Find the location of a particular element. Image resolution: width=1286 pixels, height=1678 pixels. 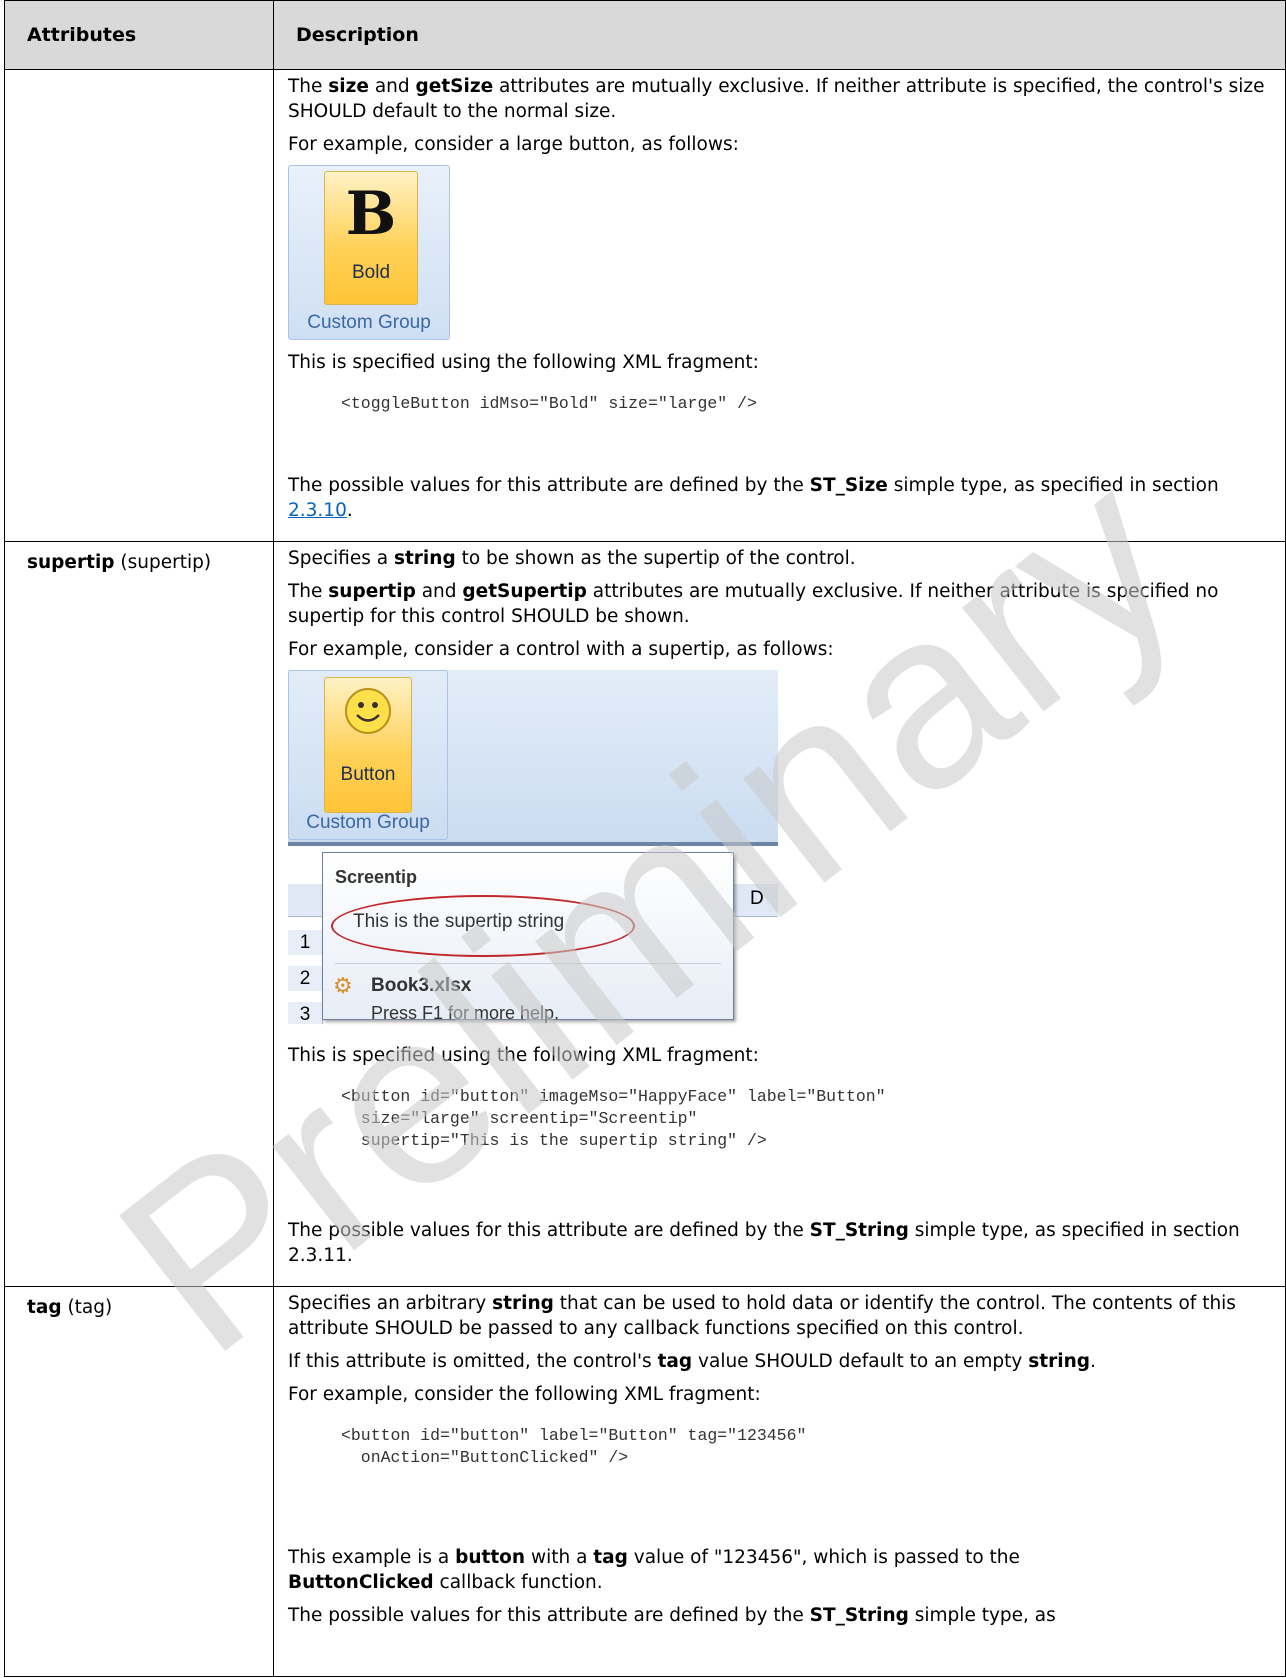

column-header-d: D is located at coordinates (757, 898).